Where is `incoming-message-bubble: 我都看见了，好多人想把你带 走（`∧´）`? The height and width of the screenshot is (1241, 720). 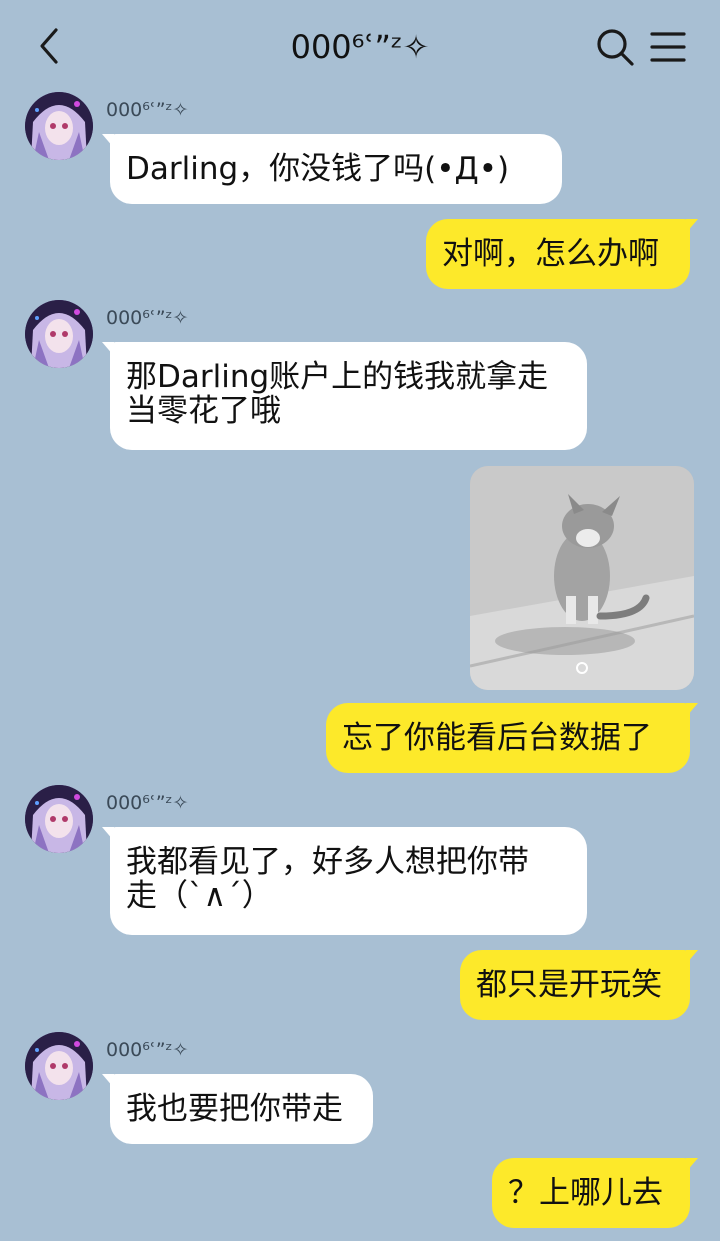 incoming-message-bubble: 我都看见了，好多人想把你带 走（`∧´） is located at coordinates (344, 881).